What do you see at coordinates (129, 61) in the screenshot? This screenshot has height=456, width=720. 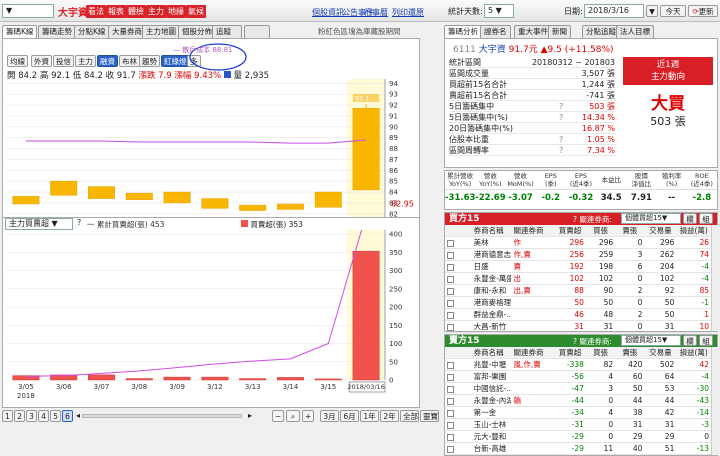 I see `indicator-button-5: 布林` at bounding box center [129, 61].